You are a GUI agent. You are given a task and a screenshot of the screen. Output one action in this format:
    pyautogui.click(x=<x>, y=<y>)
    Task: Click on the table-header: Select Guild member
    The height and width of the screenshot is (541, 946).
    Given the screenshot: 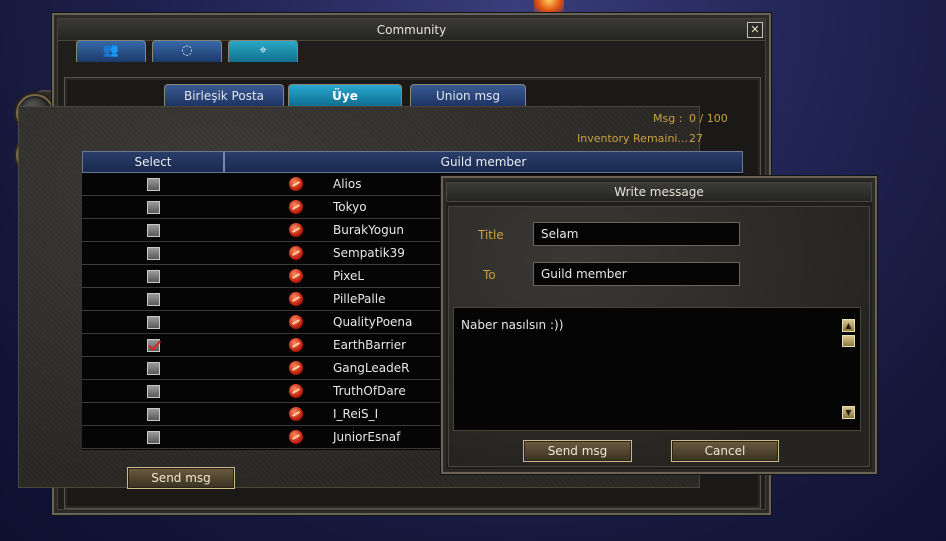 What is the action you would take?
    pyautogui.click(x=412, y=162)
    